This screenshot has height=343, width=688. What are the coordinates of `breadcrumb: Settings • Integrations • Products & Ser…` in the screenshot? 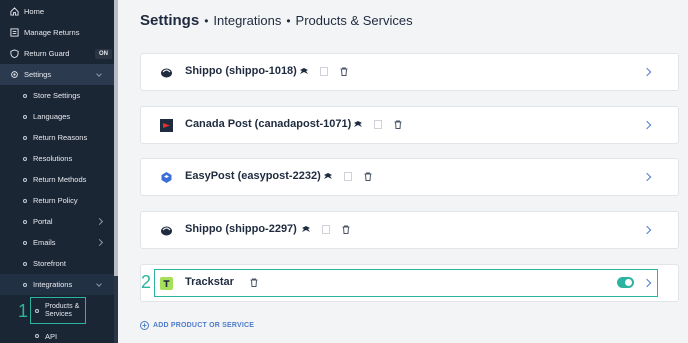 It's located at (276, 20).